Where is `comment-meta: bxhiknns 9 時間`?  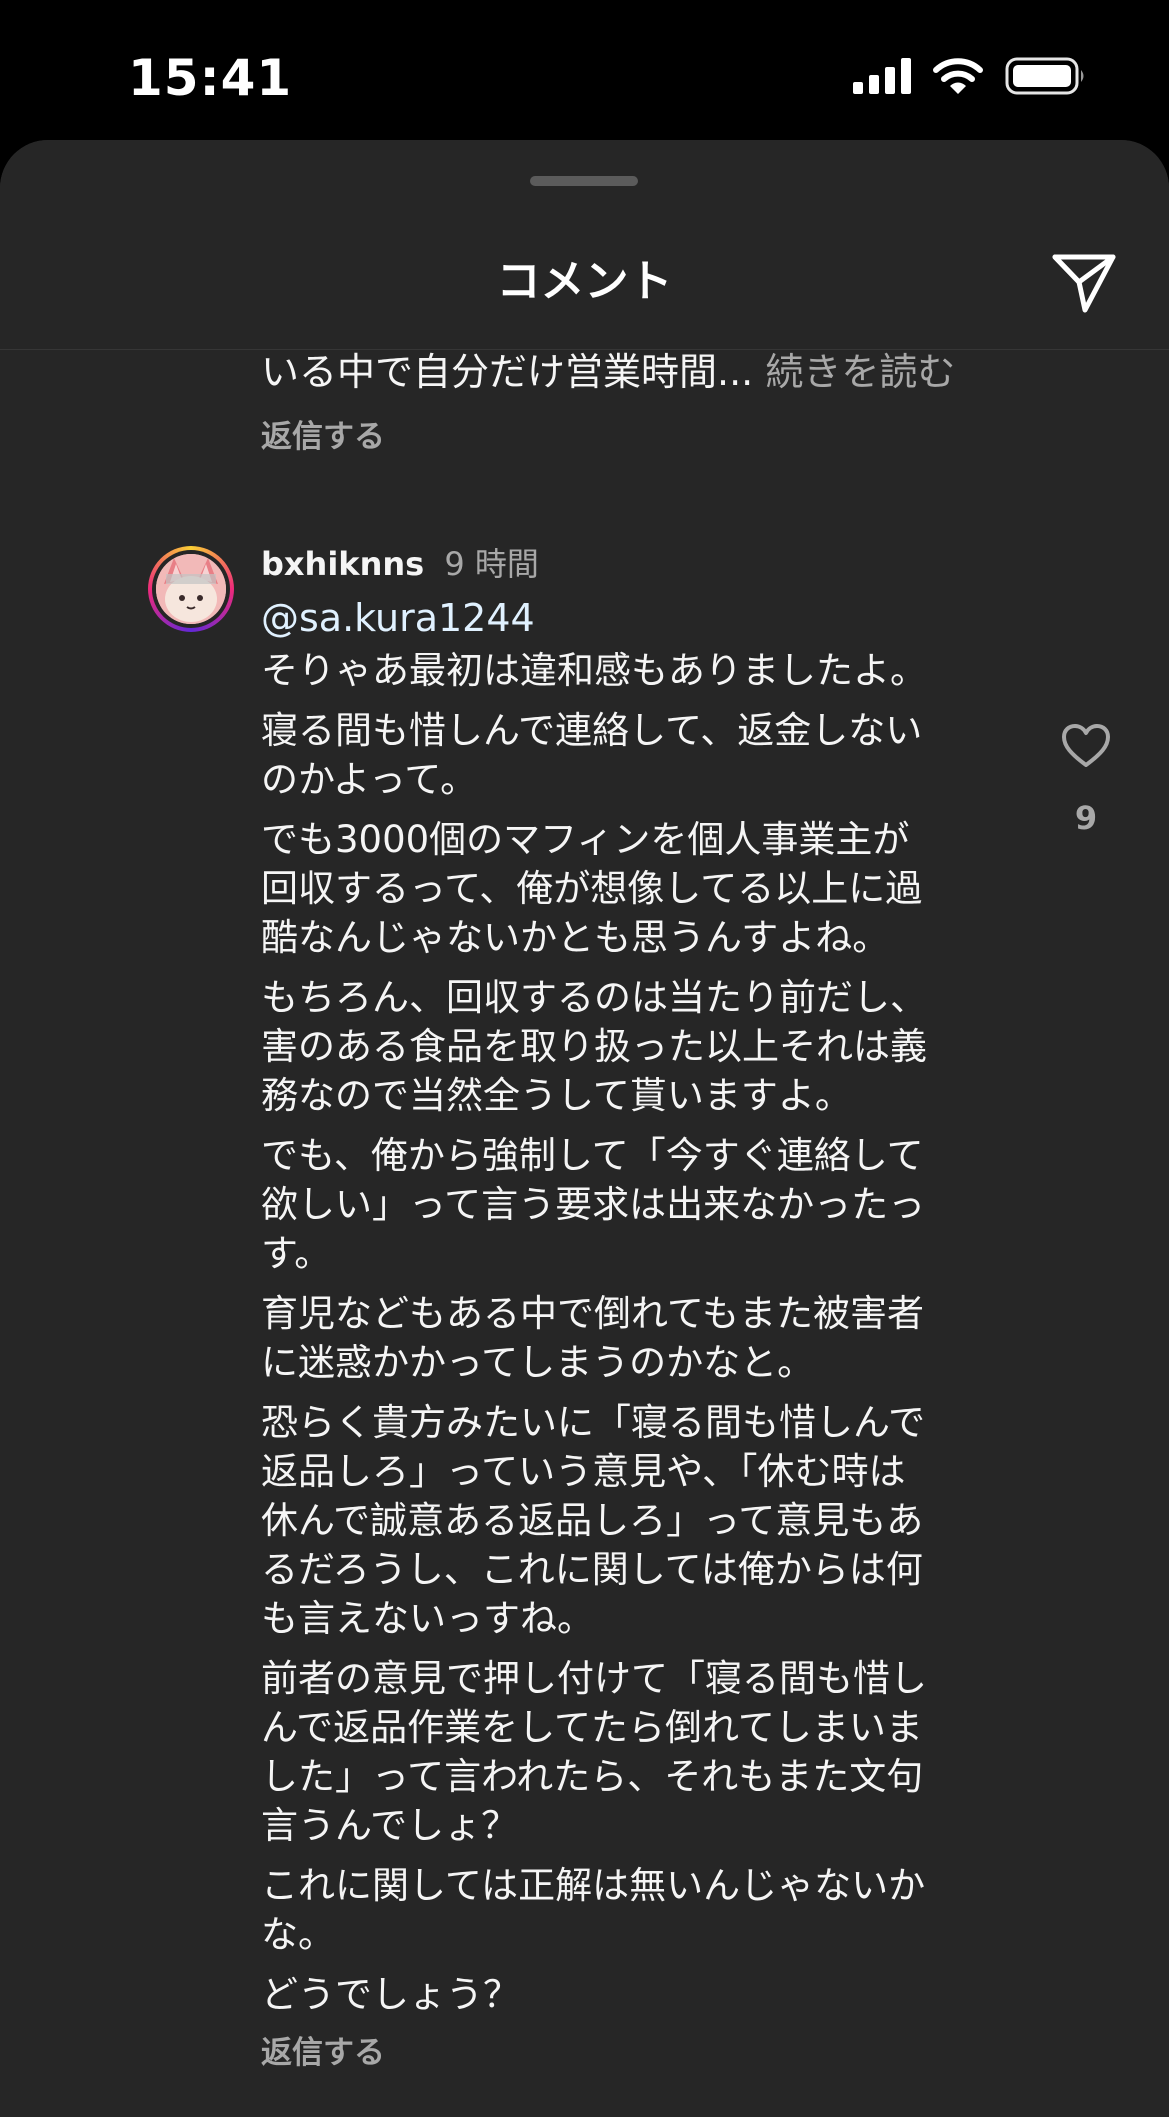
comment-meta: bxhiknns 9 時間 is located at coordinates (621, 564).